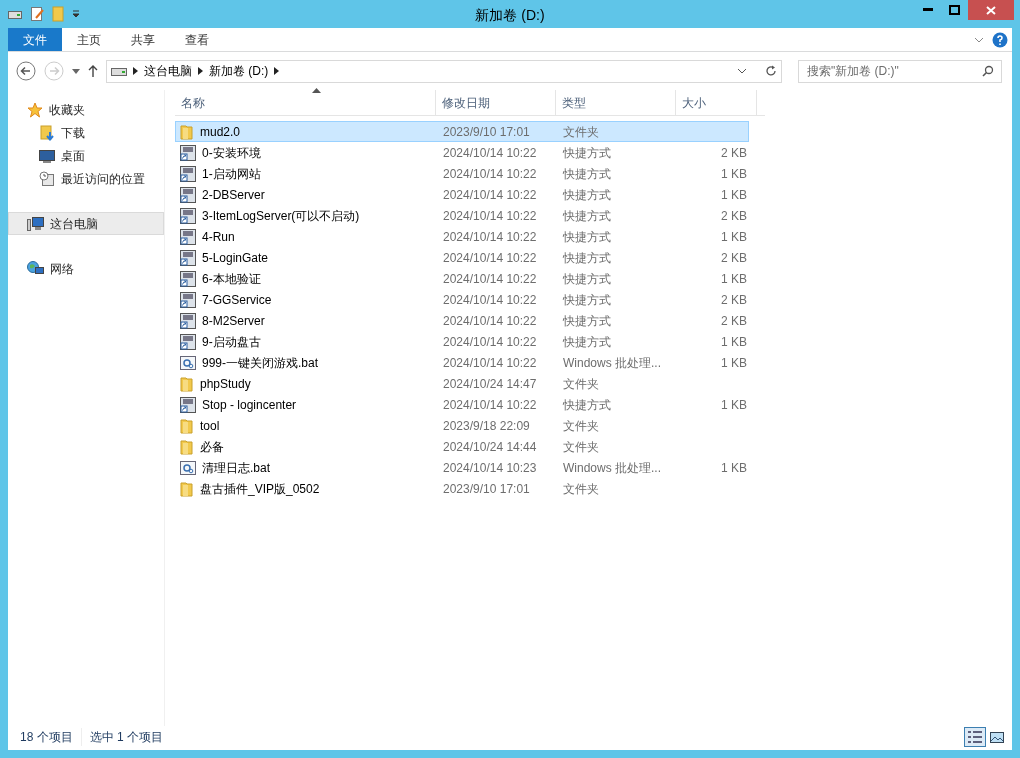 The image size is (1020, 758). What do you see at coordinates (900, 71) in the screenshot?
I see `search-field: 搜索"新加卷 (D:)"` at bounding box center [900, 71].